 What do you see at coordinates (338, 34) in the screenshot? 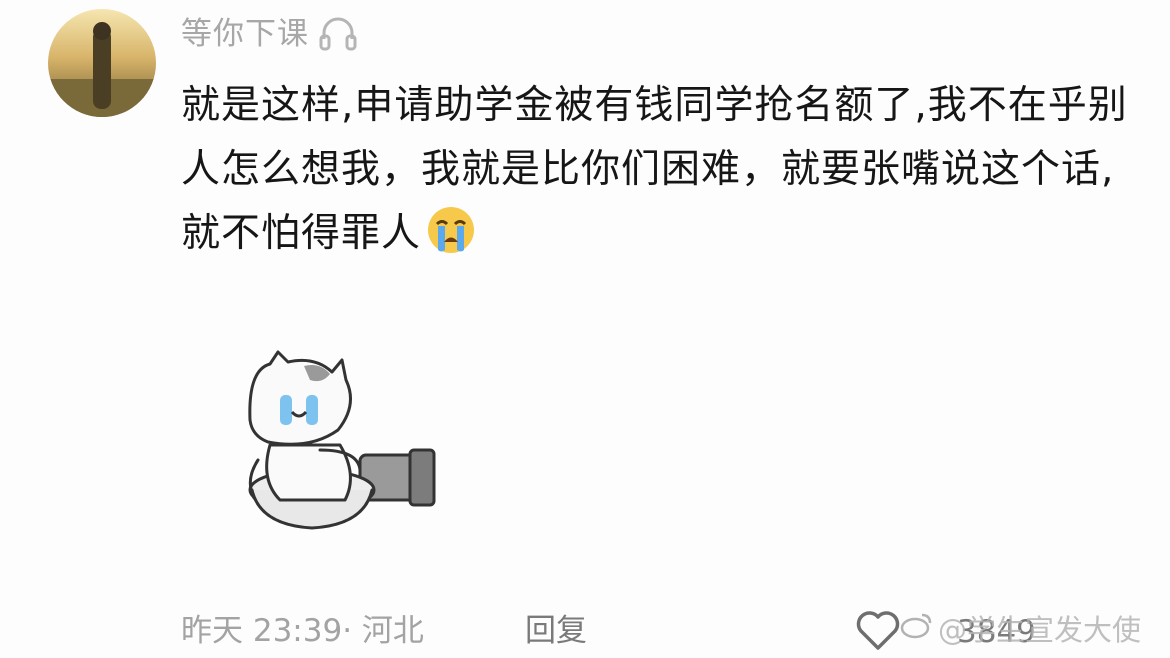
I see `headphone-icon` at bounding box center [338, 34].